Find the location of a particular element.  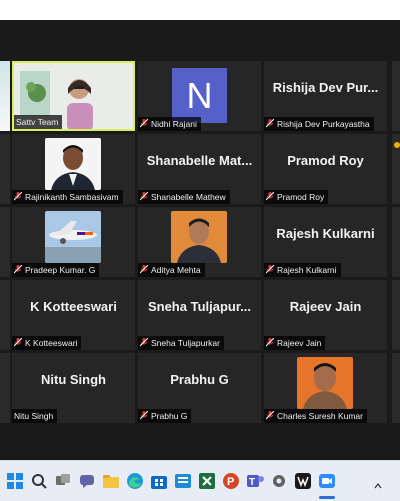

participant-name-label: Pradeep Kumar. G is located at coordinates (56, 270).